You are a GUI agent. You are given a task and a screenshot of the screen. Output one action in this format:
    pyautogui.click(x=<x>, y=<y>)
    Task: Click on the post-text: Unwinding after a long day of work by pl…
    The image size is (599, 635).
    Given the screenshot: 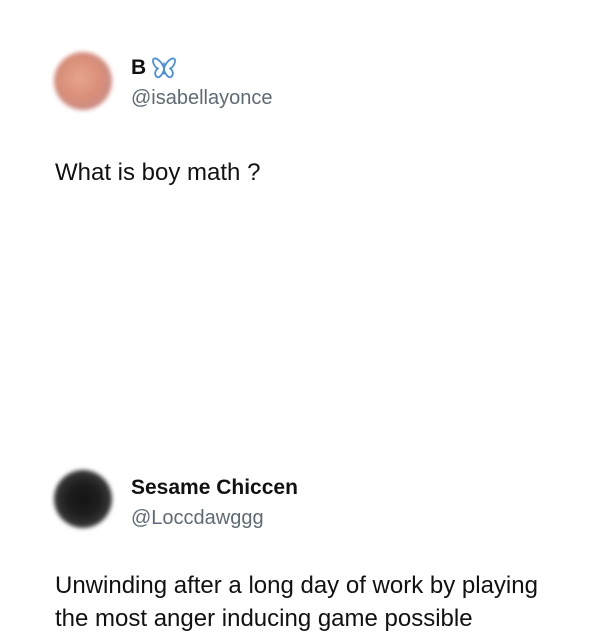 What is the action you would take?
    pyautogui.click(x=325, y=602)
    